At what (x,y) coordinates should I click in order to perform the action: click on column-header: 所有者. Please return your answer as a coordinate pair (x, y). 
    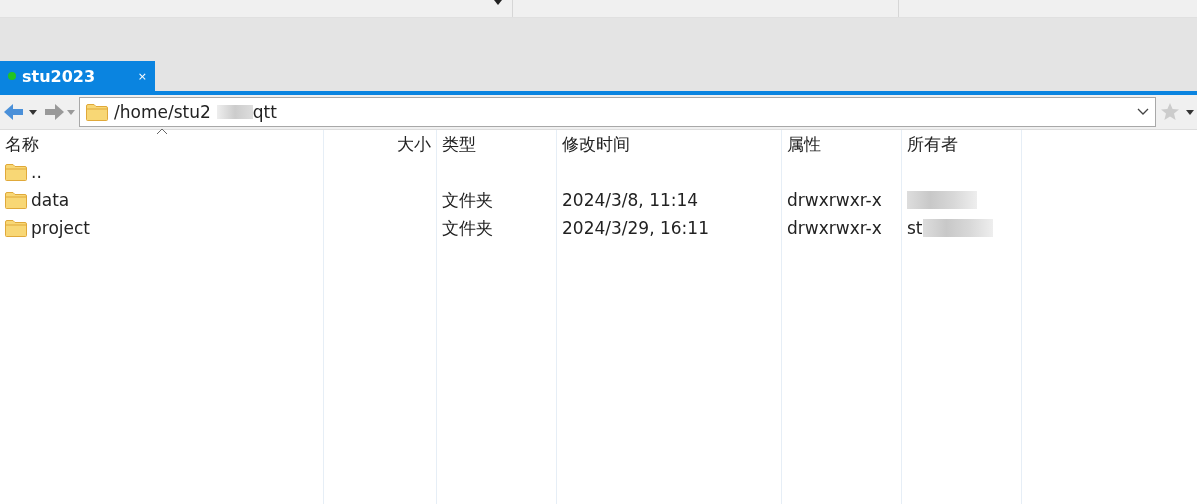
    Looking at the image, I should click on (962, 144).